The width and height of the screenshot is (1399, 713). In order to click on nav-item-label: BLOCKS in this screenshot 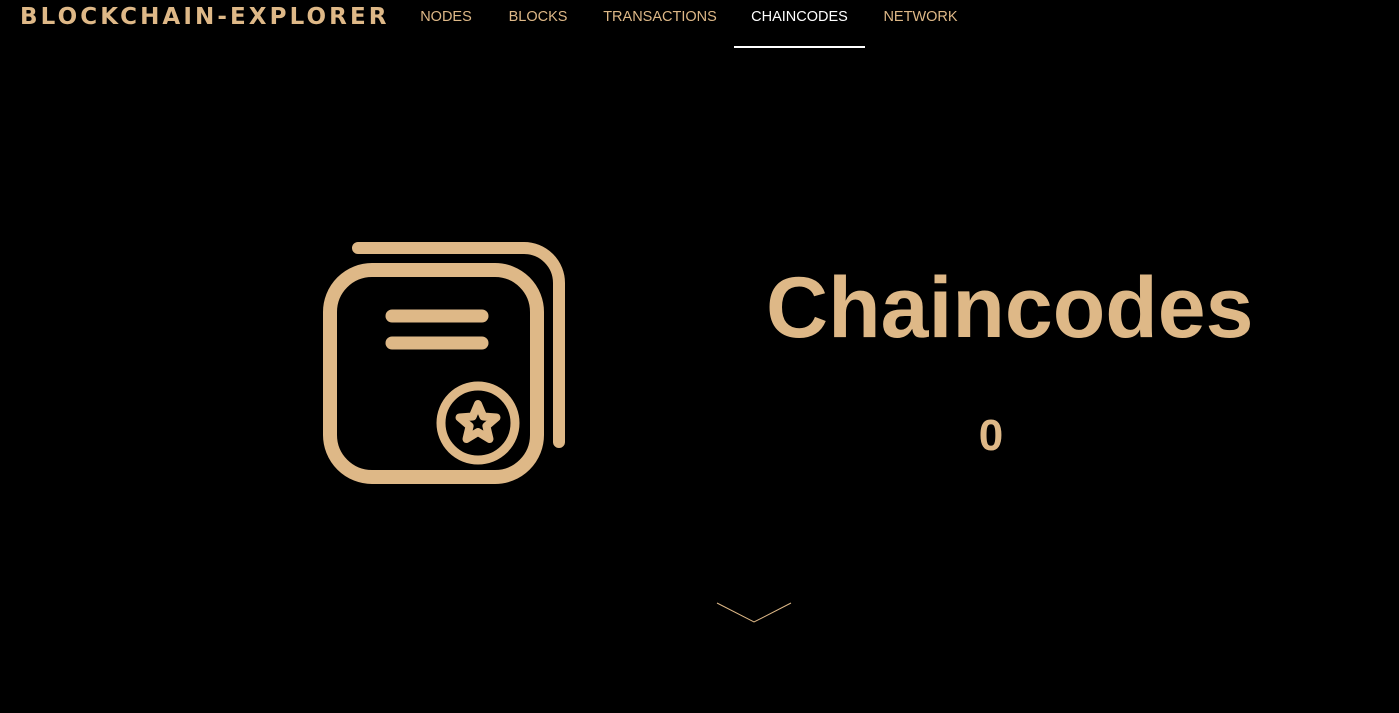, I will do `click(538, 17)`.